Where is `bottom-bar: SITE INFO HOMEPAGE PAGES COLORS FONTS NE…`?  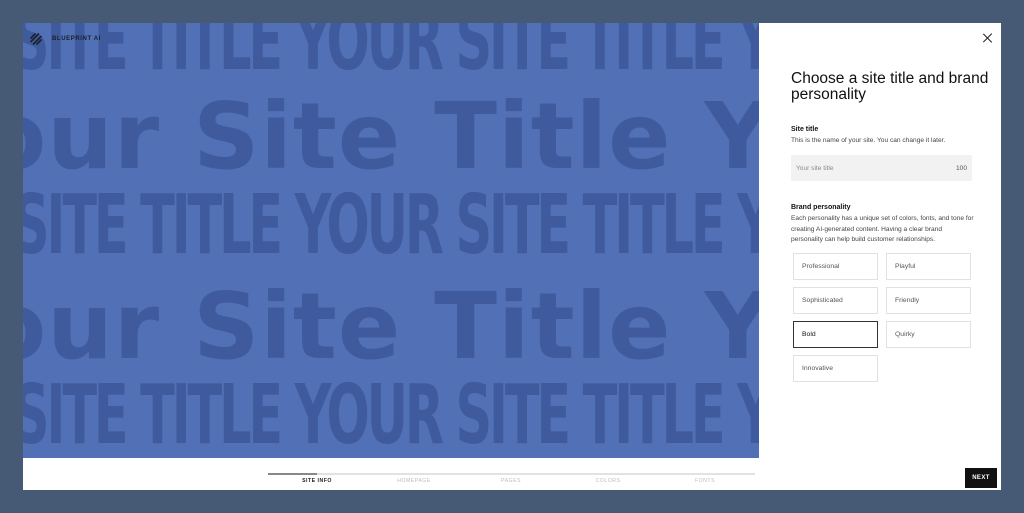
bottom-bar: SITE INFO HOMEPAGE PAGES COLORS FONTS NE… is located at coordinates (512, 474).